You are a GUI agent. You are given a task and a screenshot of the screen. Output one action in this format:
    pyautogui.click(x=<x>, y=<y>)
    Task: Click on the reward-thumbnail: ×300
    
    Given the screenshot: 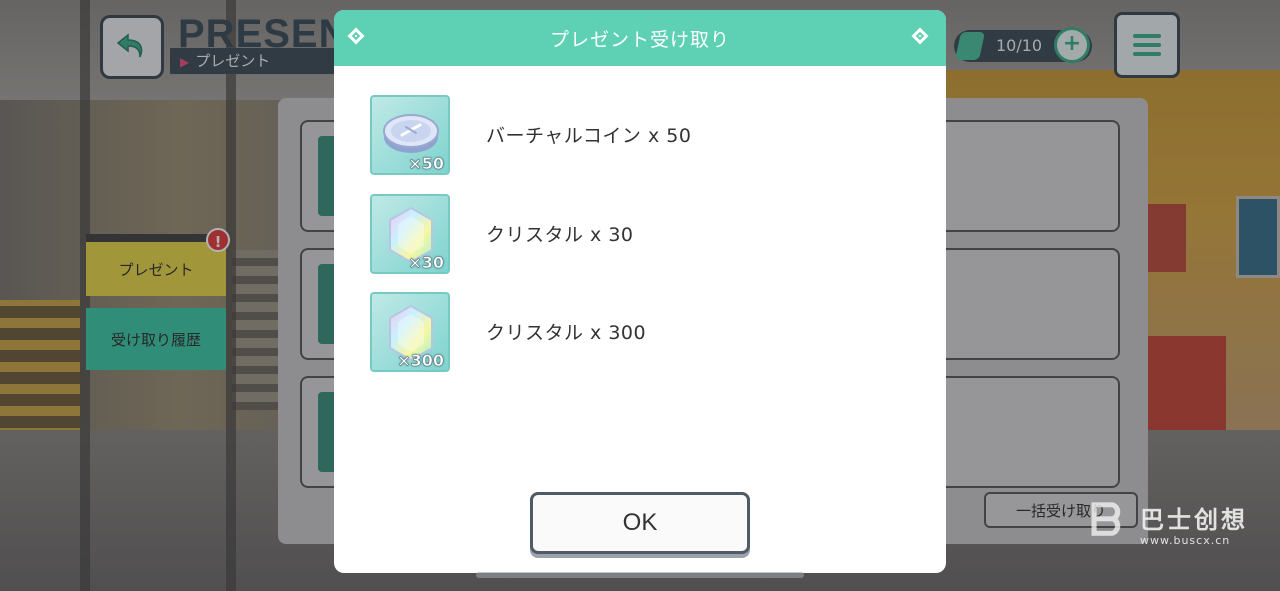 What is the action you would take?
    pyautogui.click(x=410, y=332)
    